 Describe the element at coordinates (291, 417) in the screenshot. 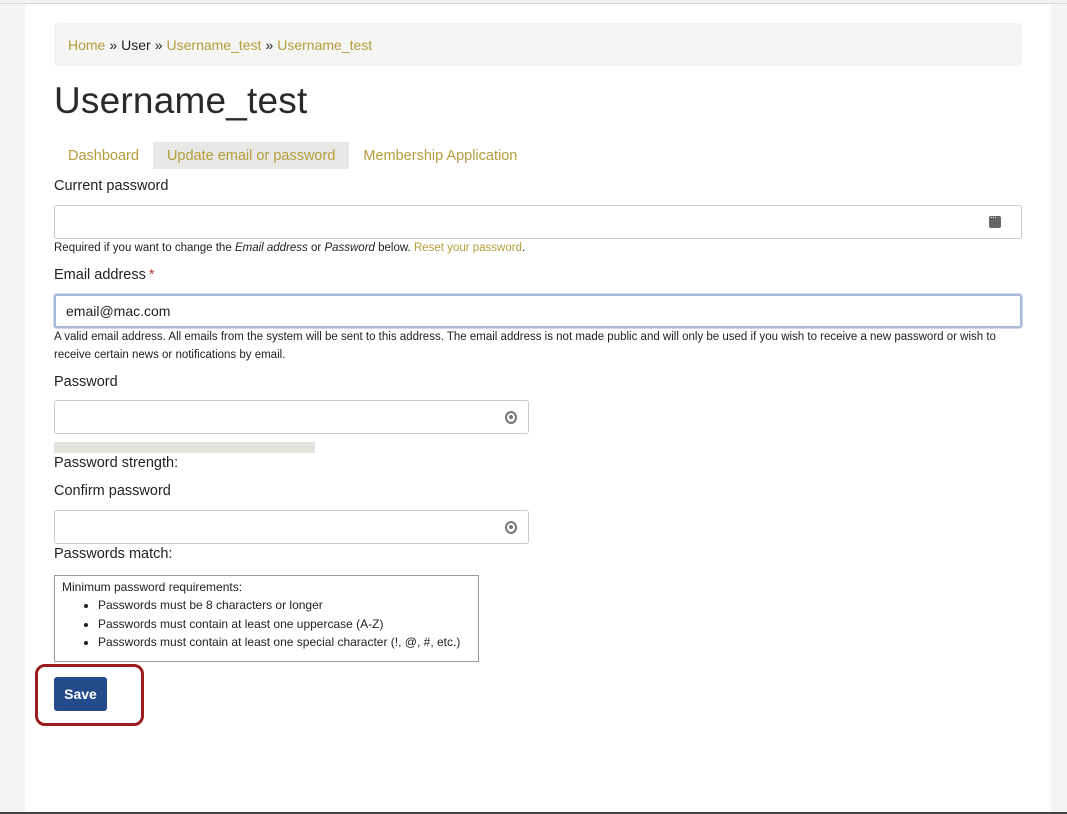

I see `password-input` at that location.